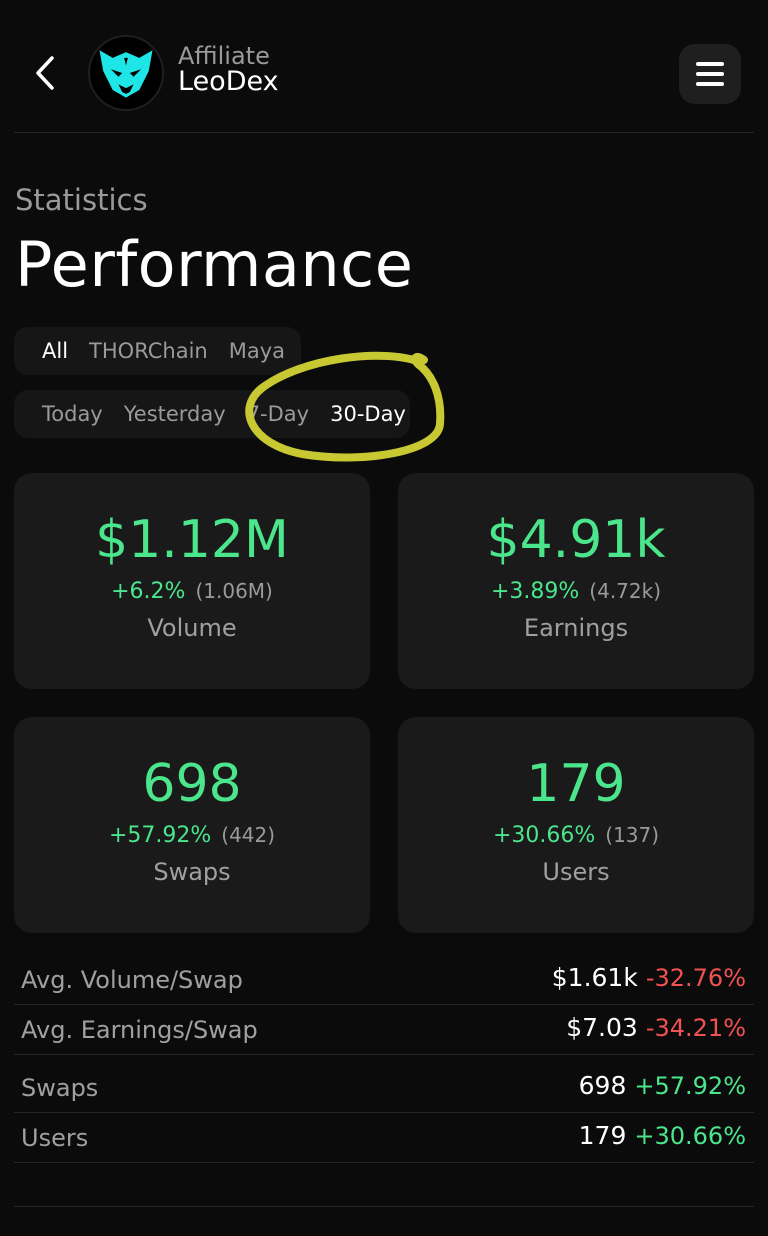 The image size is (768, 1236). Describe the element at coordinates (690, 1136) in the screenshot. I see `detail-change: +30.66%` at that location.